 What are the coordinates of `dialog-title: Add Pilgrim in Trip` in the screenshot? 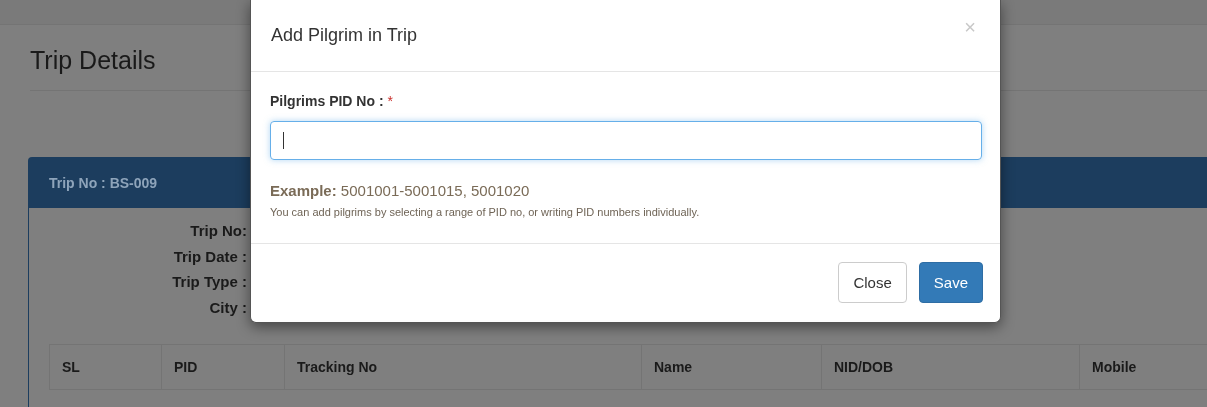 It's located at (344, 35).